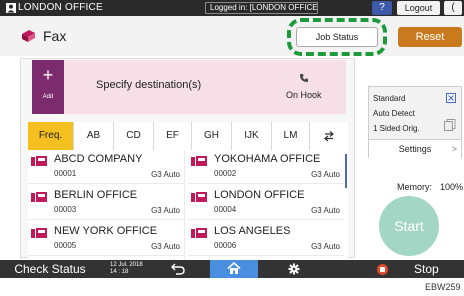  Describe the element at coordinates (396, 128) in the screenshot. I see `original-type-value: 1 Sided Orig.` at that location.